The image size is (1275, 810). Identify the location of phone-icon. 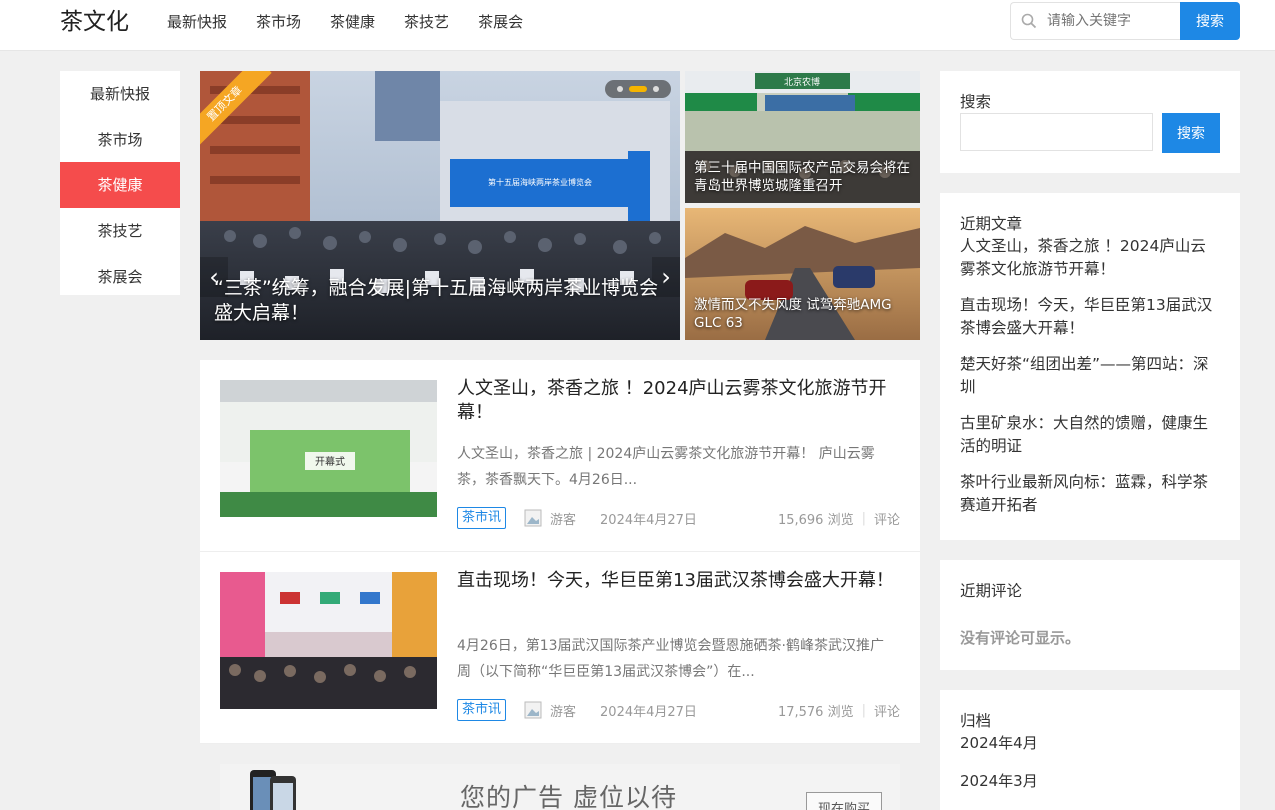
(273, 790).